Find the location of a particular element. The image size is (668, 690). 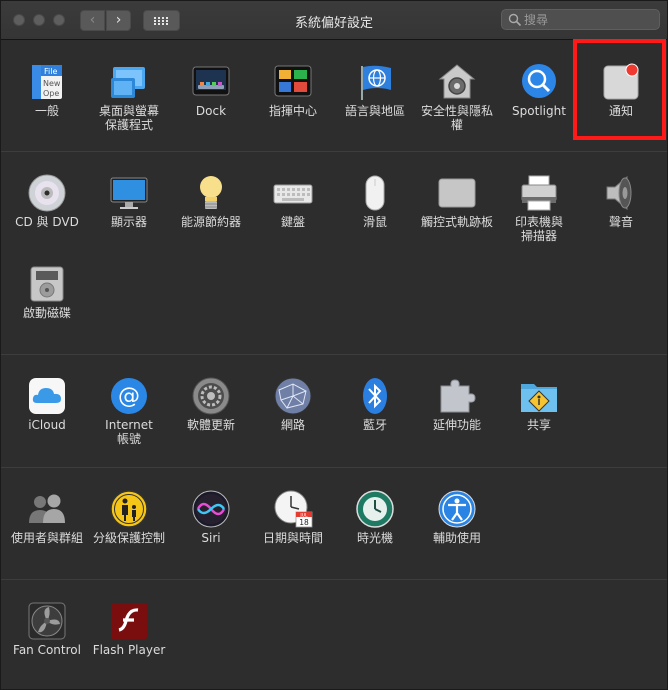

house-lock-icon is located at coordinates (457, 81).